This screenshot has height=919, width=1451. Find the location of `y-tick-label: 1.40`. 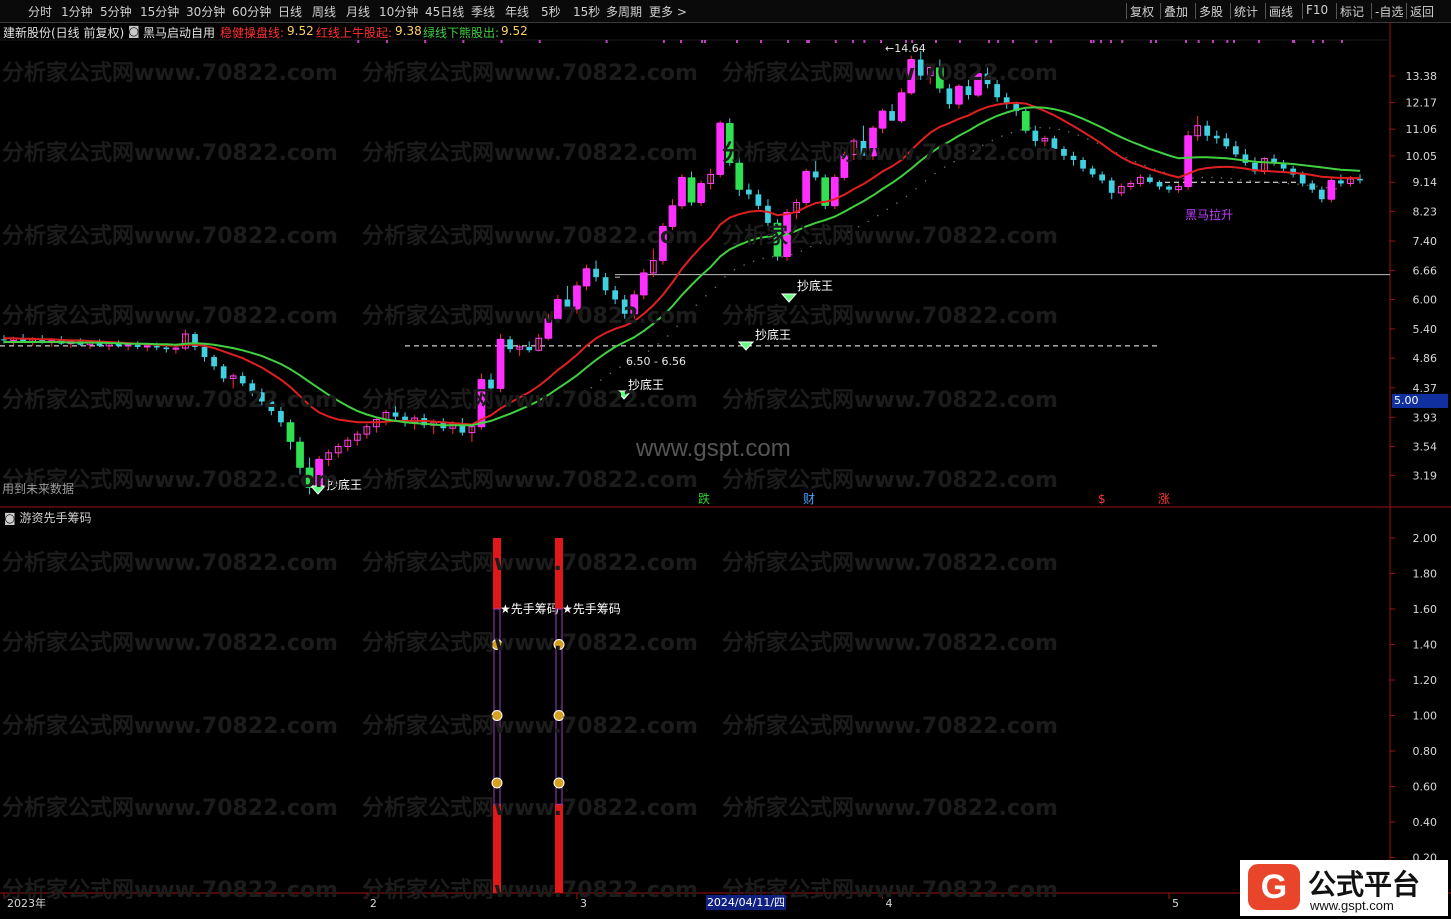

y-tick-label: 1.40 is located at coordinates (1425, 645).